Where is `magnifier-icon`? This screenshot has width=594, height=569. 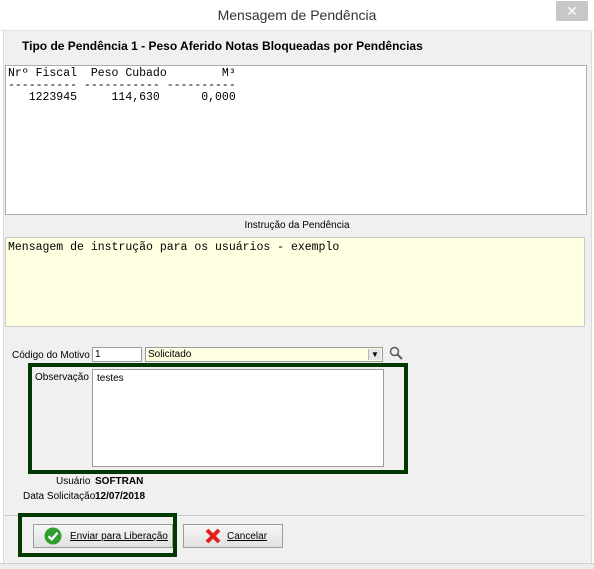 magnifier-icon is located at coordinates (396, 353).